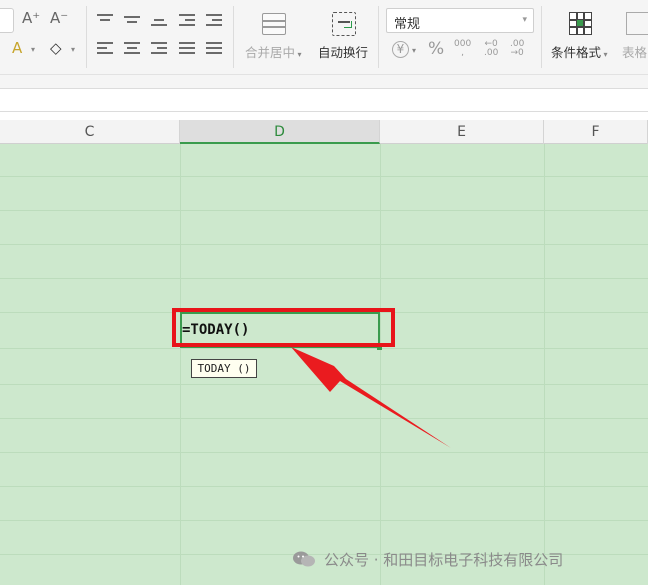 This screenshot has width=648, height=585. I want to click on increase-indent-icon, so click(214, 21).